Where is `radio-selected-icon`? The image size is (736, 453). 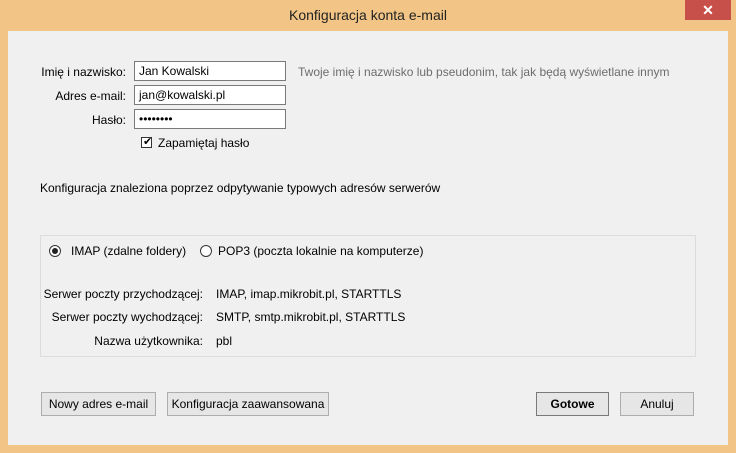
radio-selected-icon is located at coordinates (55, 251).